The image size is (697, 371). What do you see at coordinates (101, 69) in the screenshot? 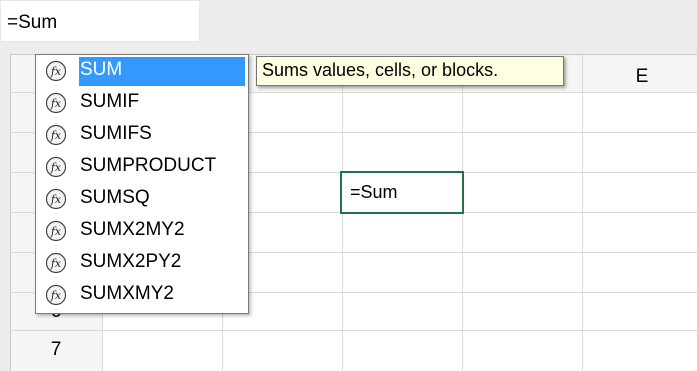
I see `autocomplete-item-label: SUM` at bounding box center [101, 69].